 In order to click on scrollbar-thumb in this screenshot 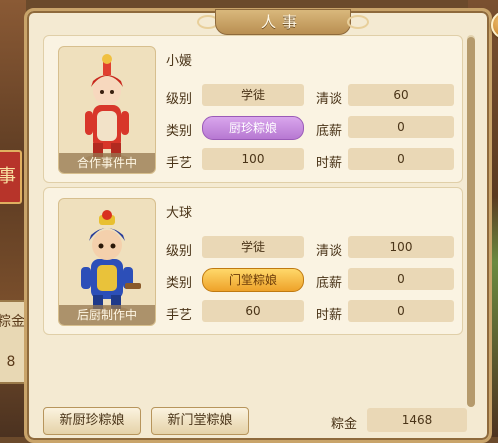, I will do `click(471, 222)`.